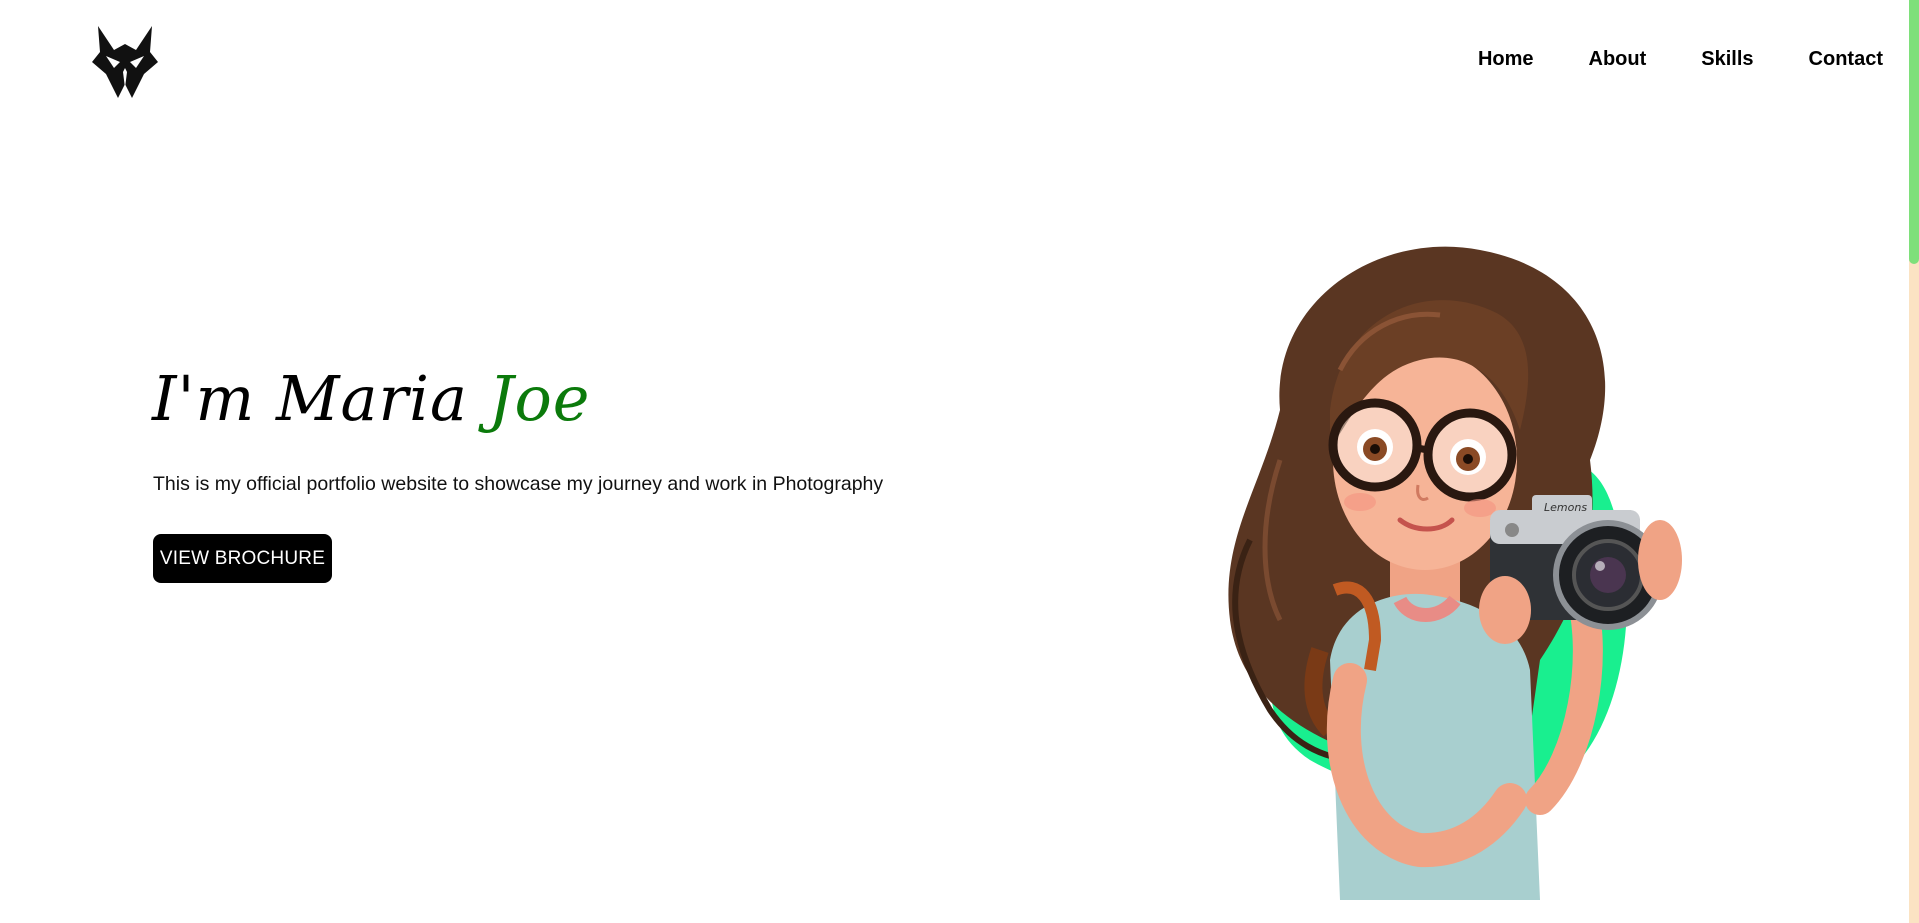 Image resolution: width=1919 pixels, height=923 pixels. What do you see at coordinates (539, 398) in the screenshot?
I see `hero-title-accent: Joe` at bounding box center [539, 398].